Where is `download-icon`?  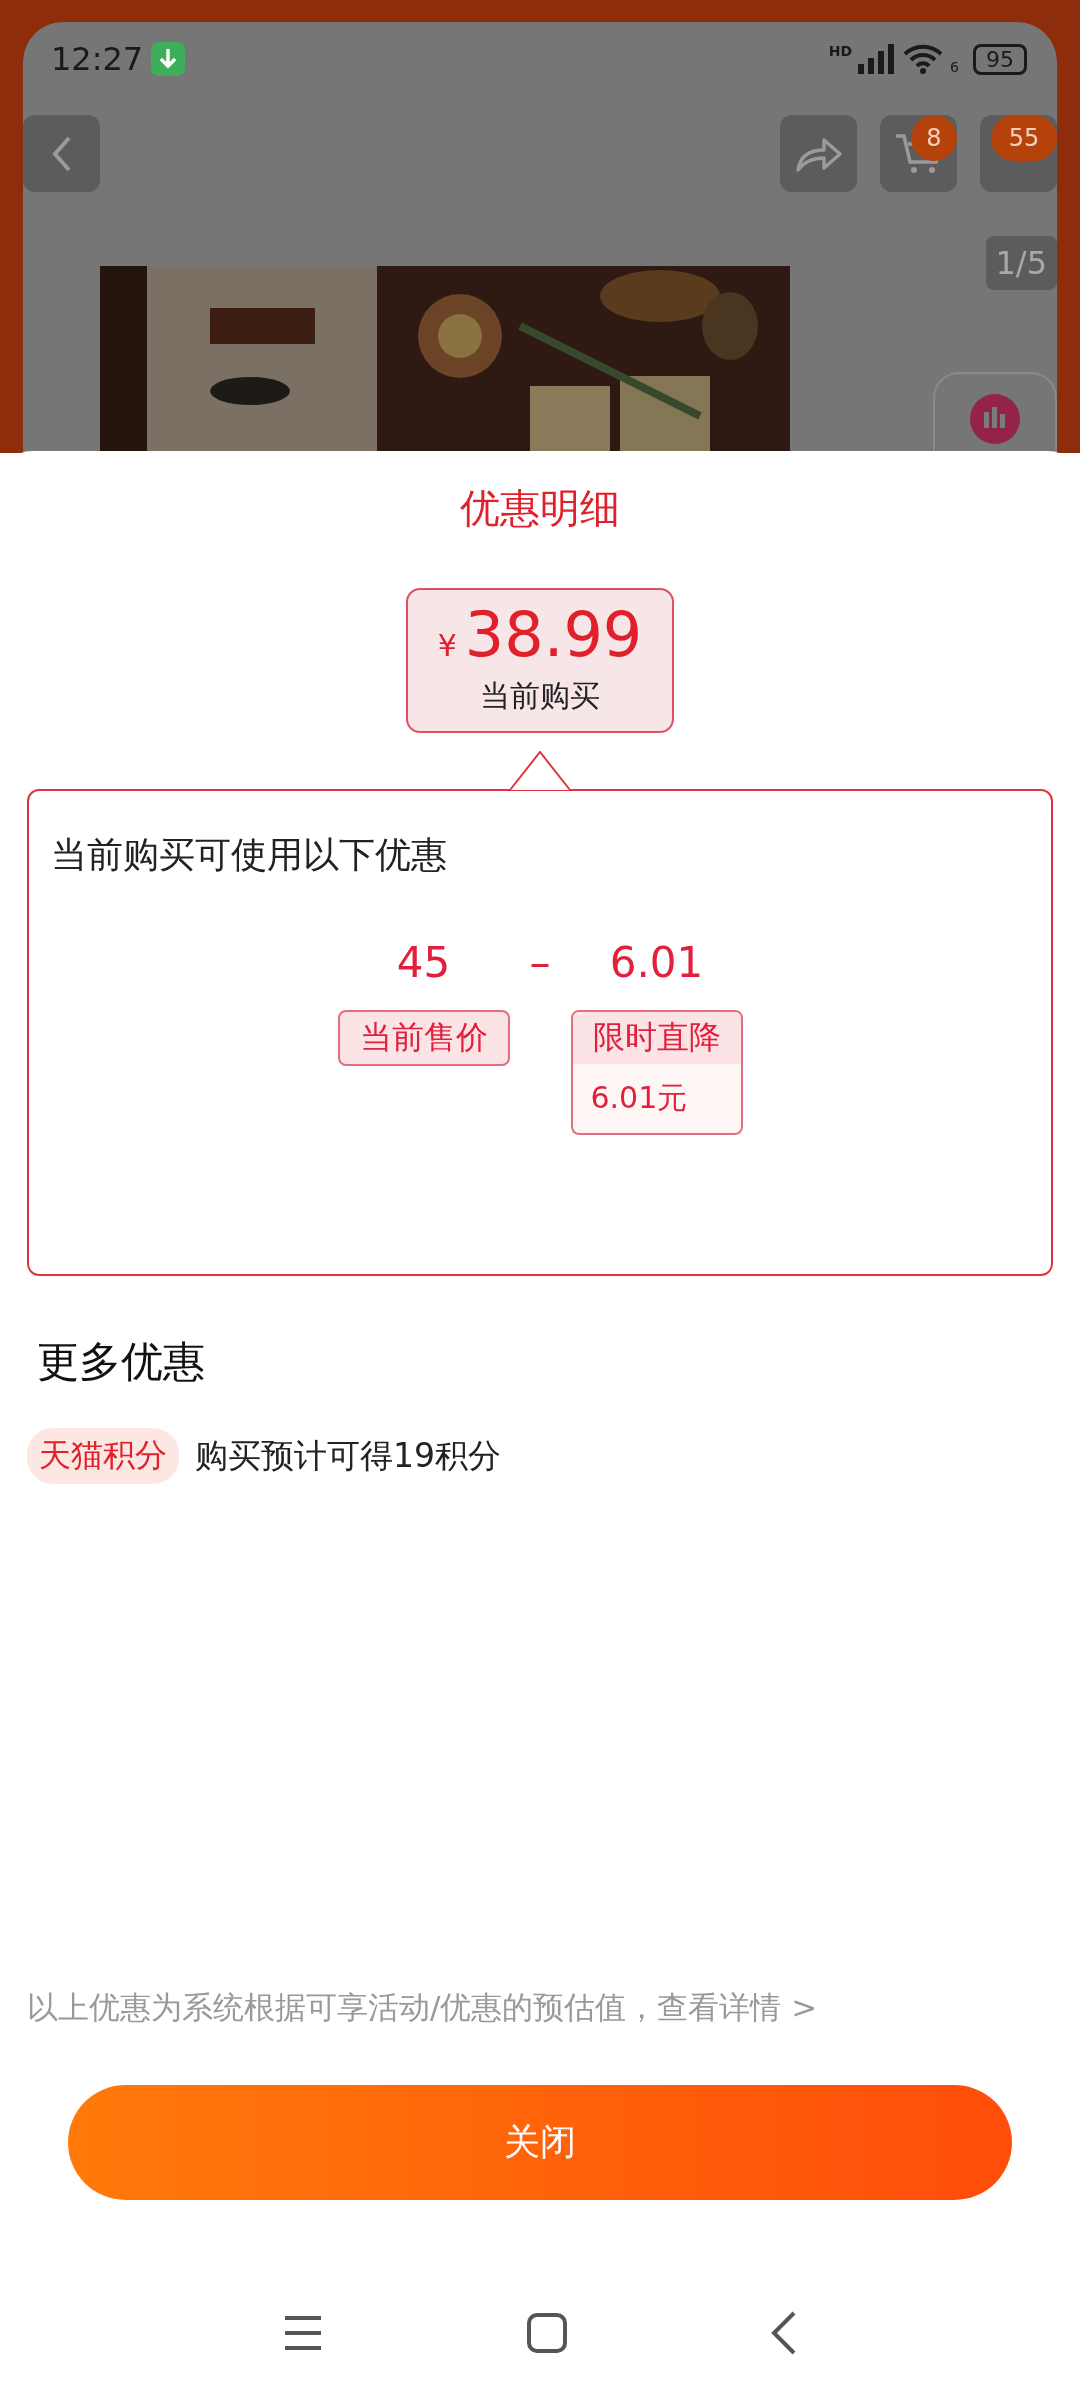
download-icon is located at coordinates (168, 59).